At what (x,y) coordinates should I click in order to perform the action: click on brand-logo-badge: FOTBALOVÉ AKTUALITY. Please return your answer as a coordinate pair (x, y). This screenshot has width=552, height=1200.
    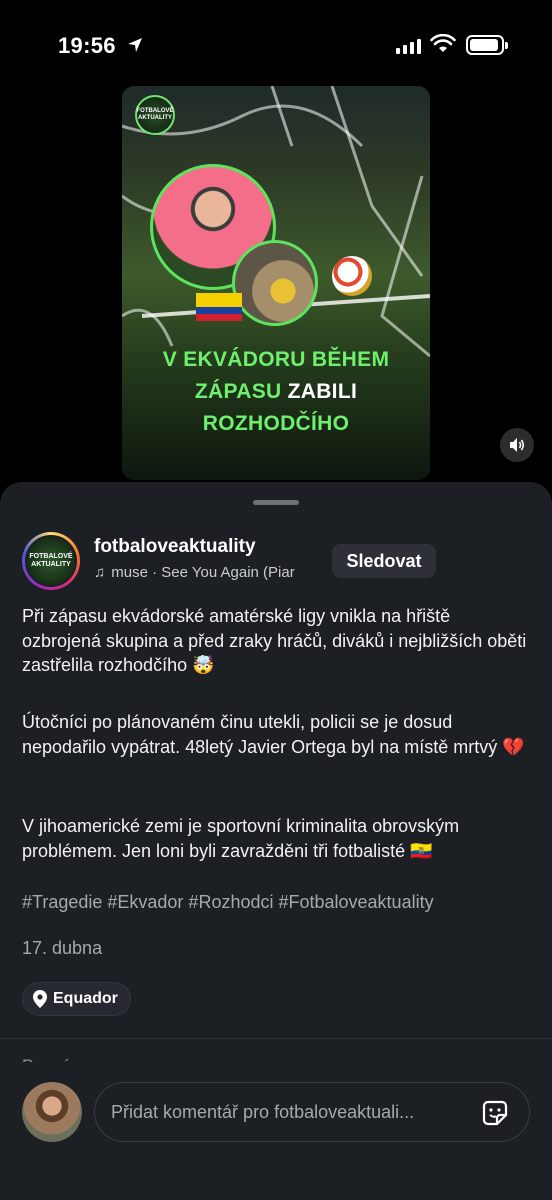
    Looking at the image, I should click on (155, 115).